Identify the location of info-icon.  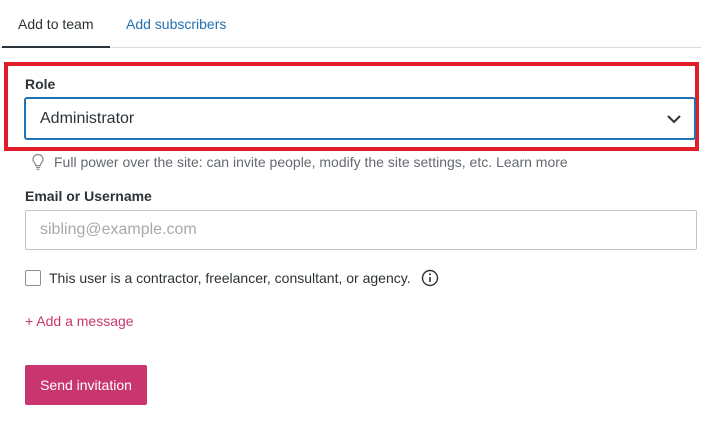
(430, 278).